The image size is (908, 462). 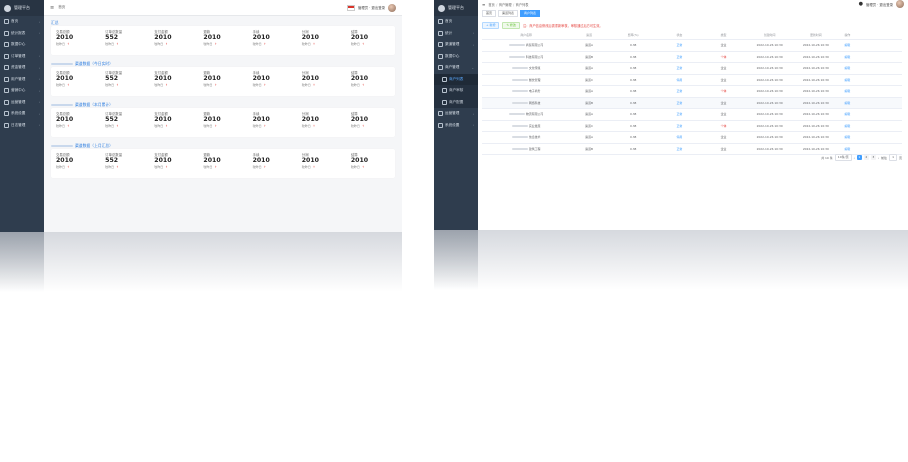 I want to click on sidebar-item: 营销中心 ›, so click(x=22, y=91).